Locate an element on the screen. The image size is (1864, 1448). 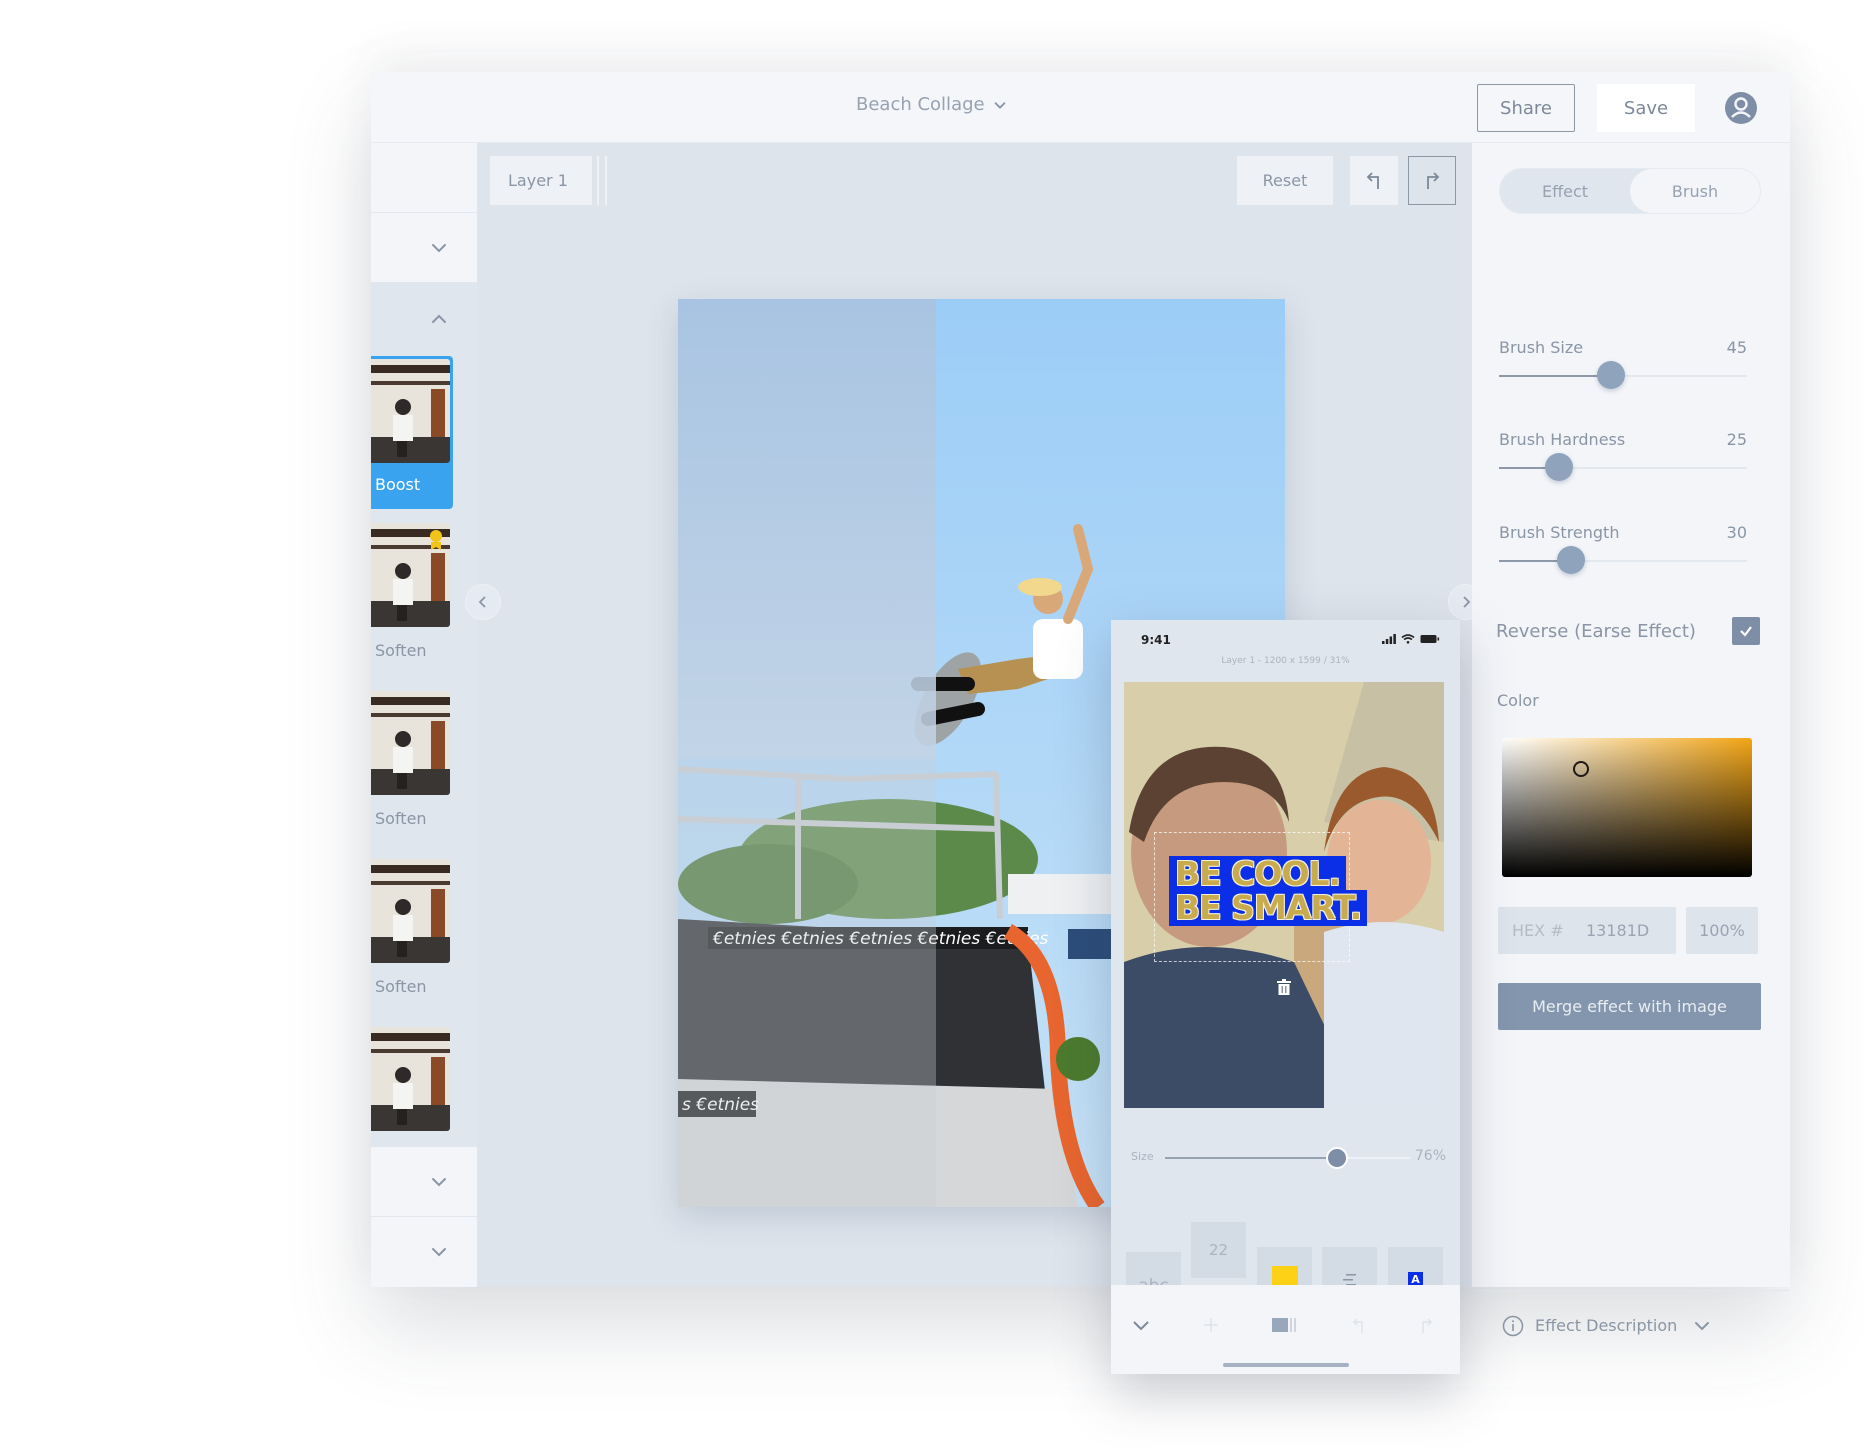
save-button: Save is located at coordinates (1646, 108).